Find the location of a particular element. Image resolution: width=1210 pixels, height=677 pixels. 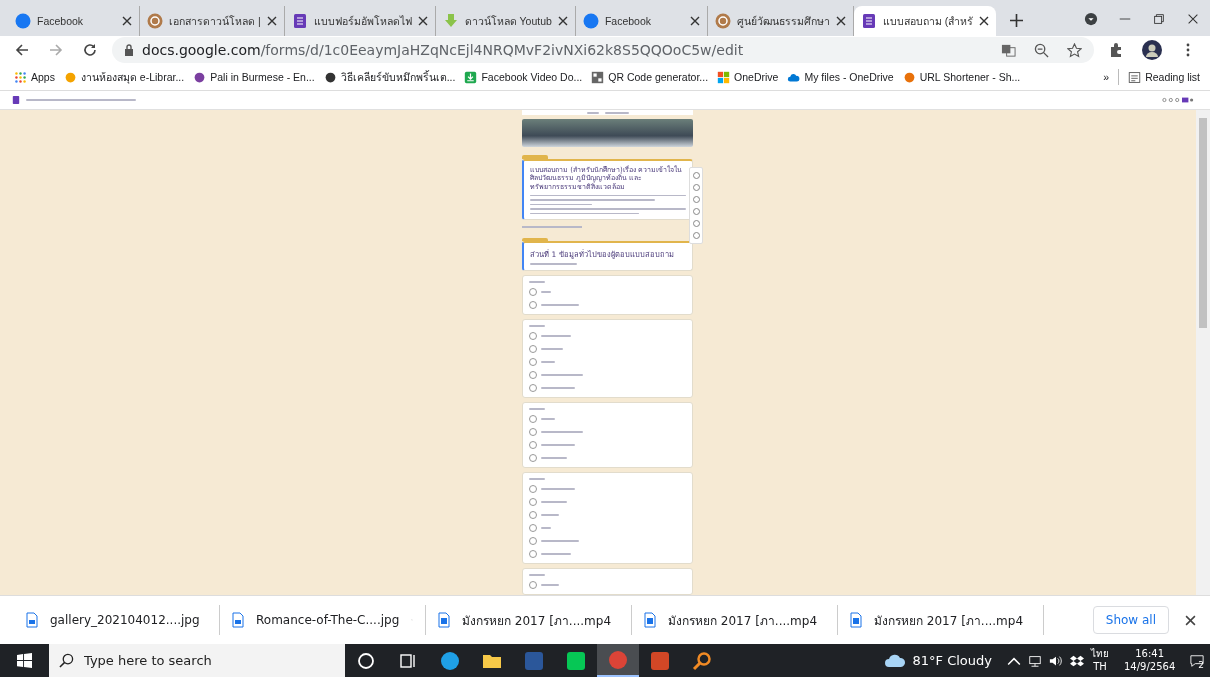

browser-tab: แบบฟอร์มอัพโหลดไฟ is located at coordinates (360, 21).